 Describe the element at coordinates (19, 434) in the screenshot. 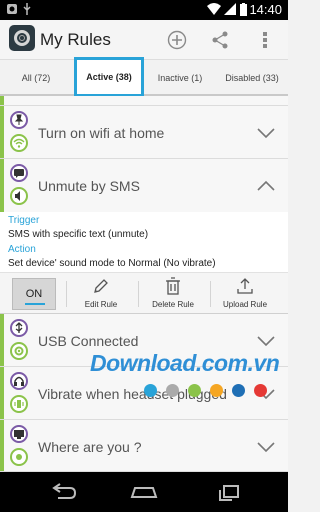

I see `monitor-icon` at that location.